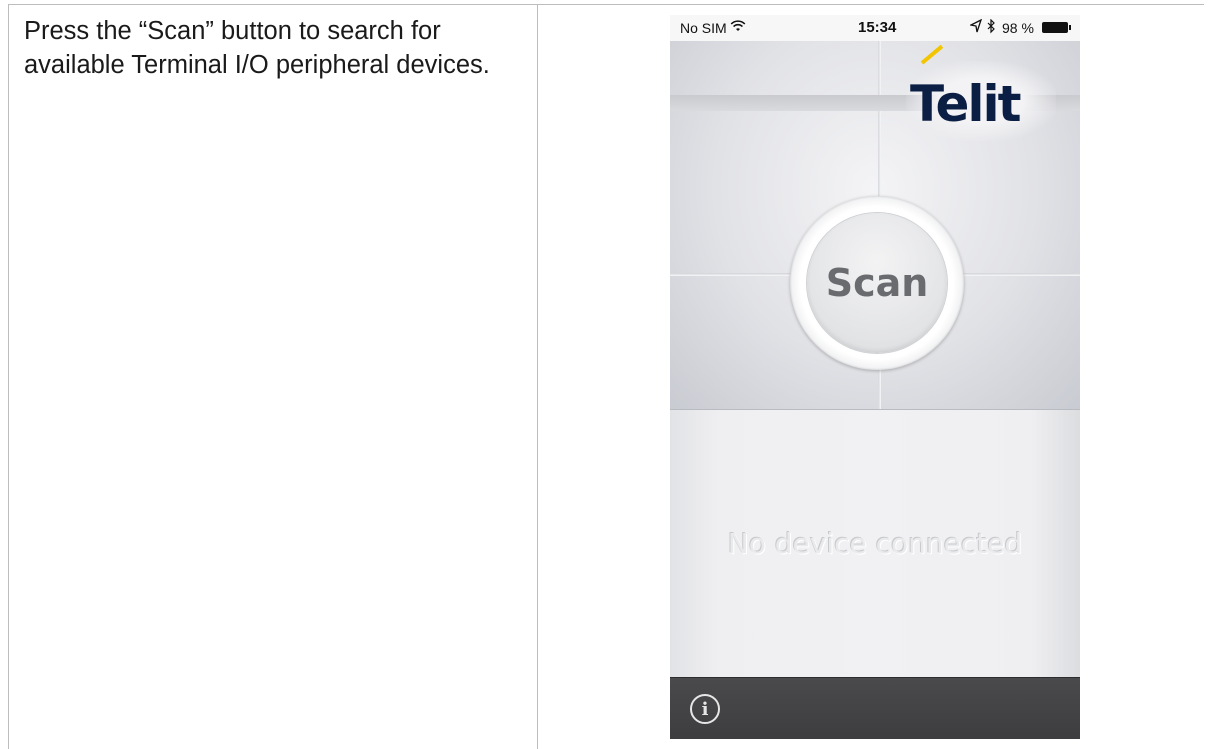 This screenshot has height=749, width=1209. Describe the element at coordinates (976, 27) in the screenshot. I see `location-arrow-icon` at that location.